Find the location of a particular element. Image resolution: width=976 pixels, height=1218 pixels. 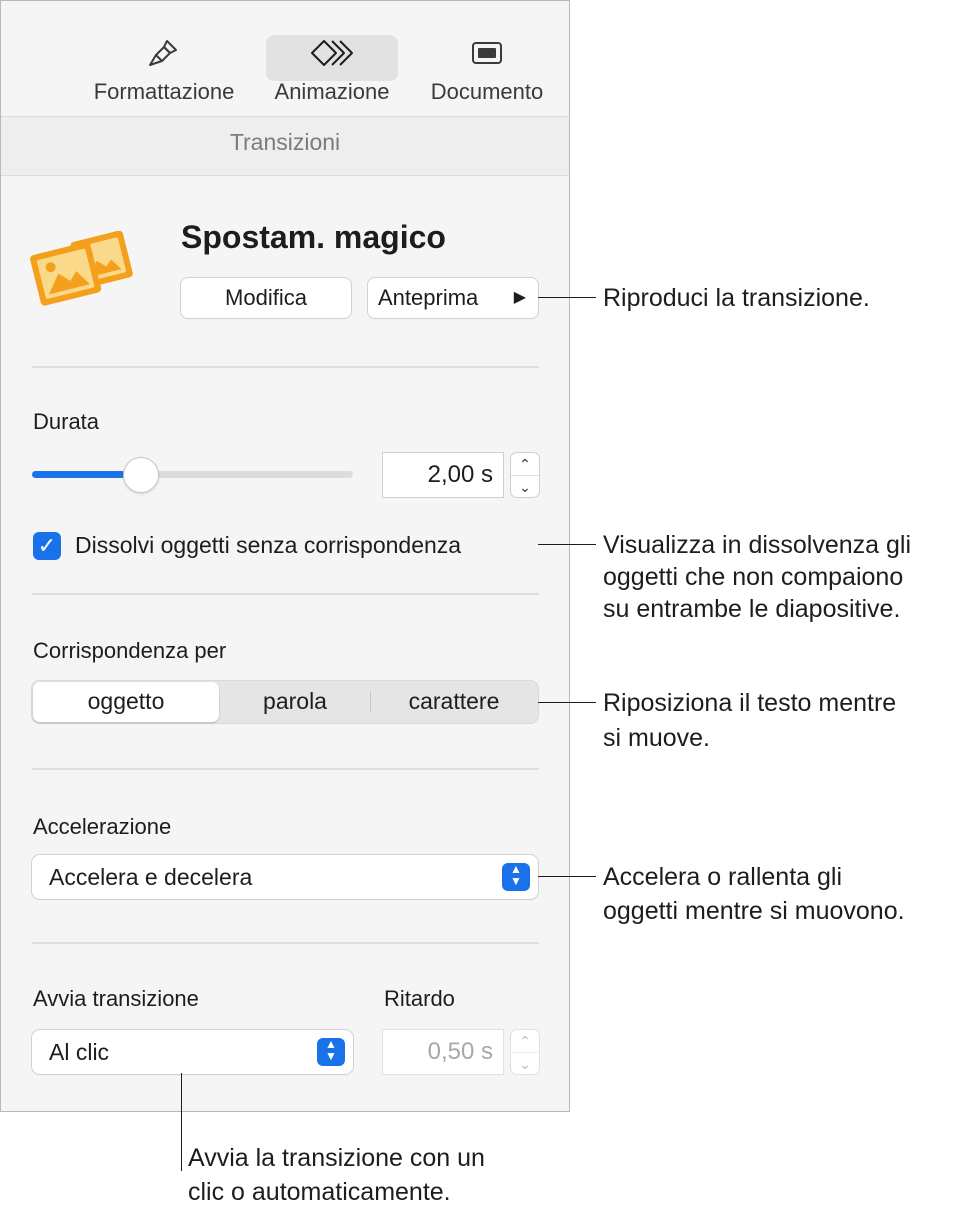

callout-match-line-1: Riposiziona il testo mentre is located at coordinates (750, 703).